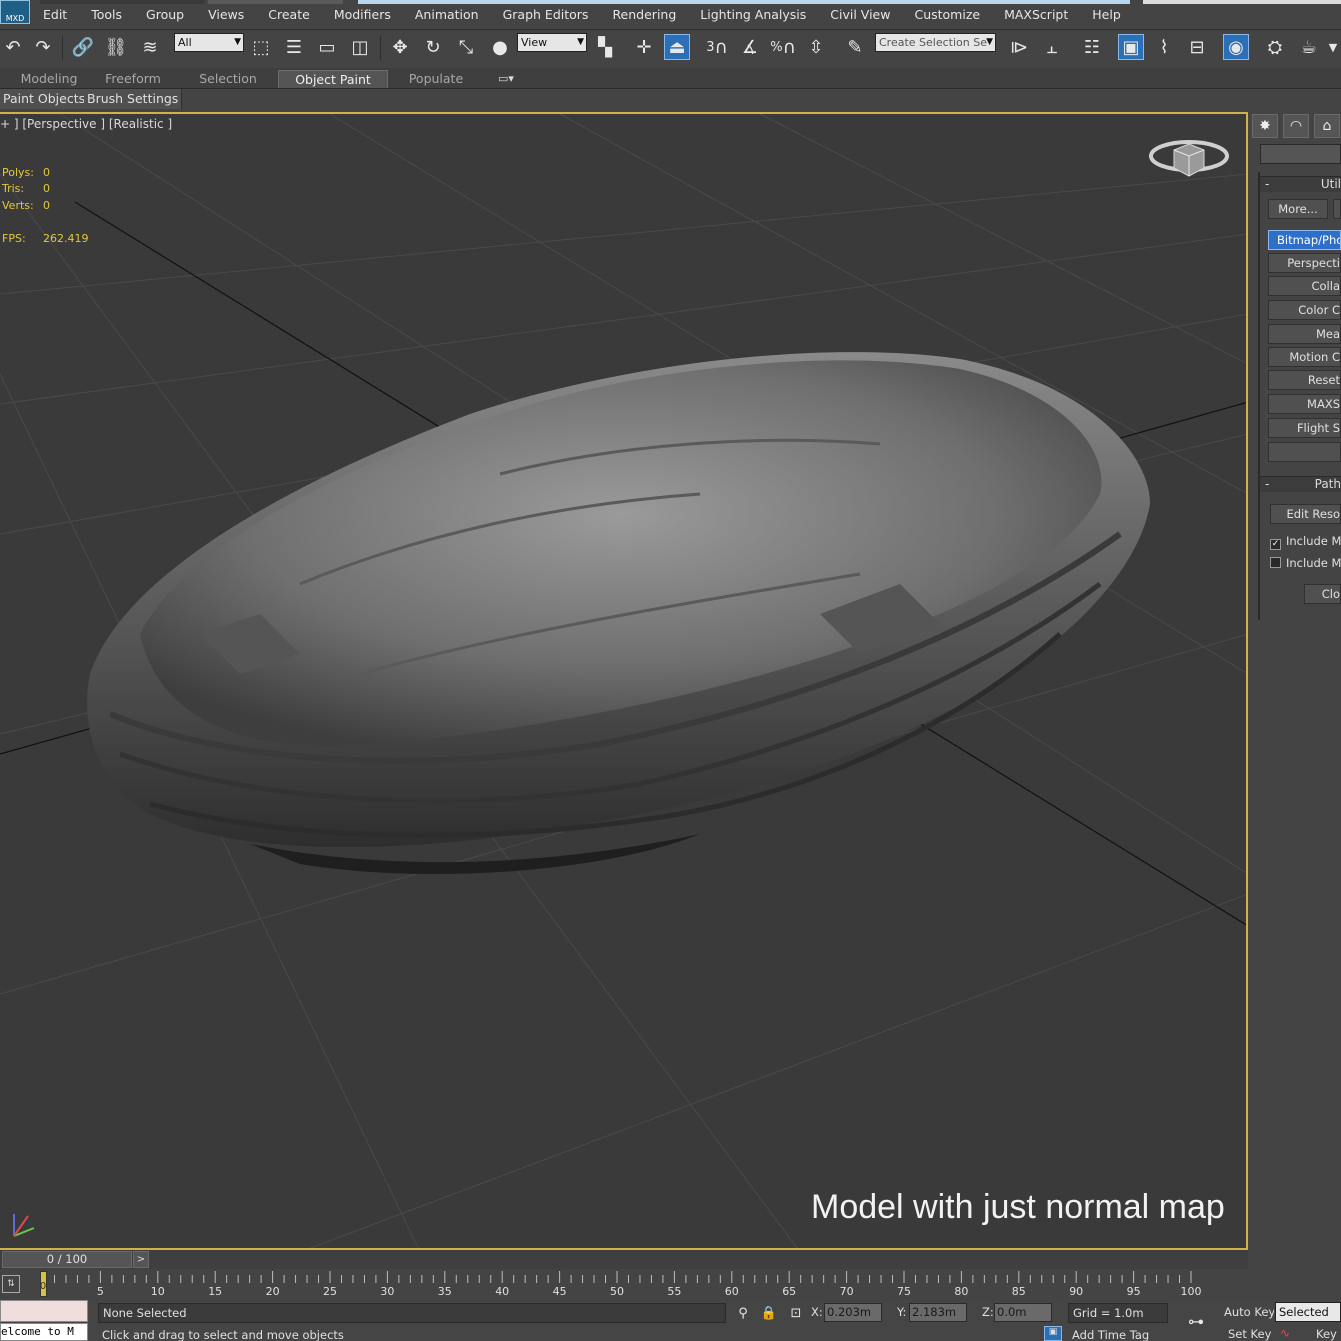 The width and height of the screenshot is (1341, 1341). What do you see at coordinates (1304, 357) in the screenshot?
I see `utility-motion-capture-button: Motion C` at bounding box center [1304, 357].